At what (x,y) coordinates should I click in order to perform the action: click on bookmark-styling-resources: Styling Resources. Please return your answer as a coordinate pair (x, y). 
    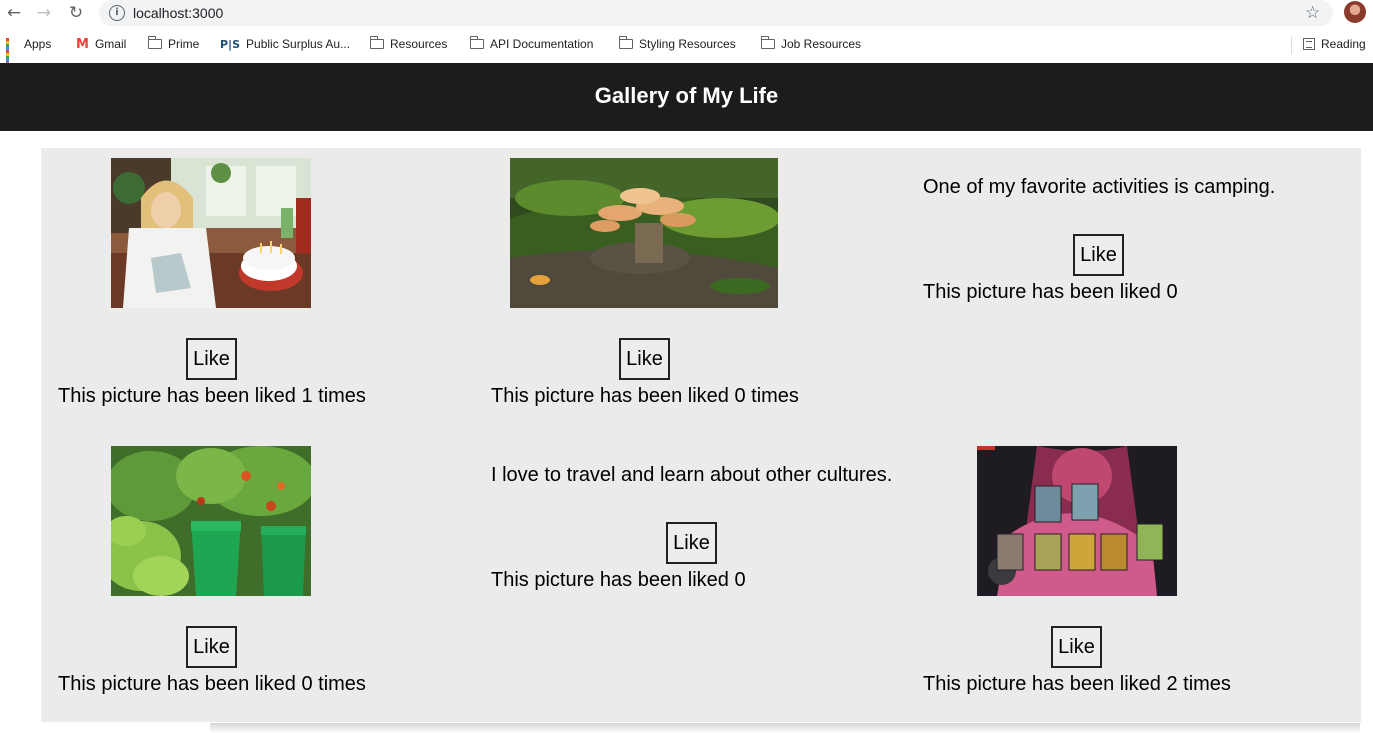
    Looking at the image, I should click on (677, 44).